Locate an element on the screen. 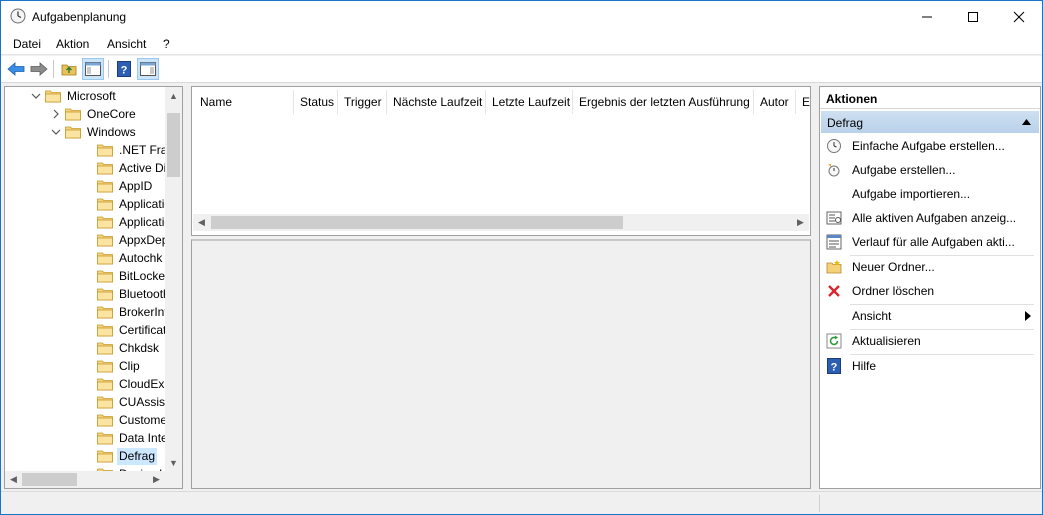 The height and width of the screenshot is (515, 1043). tree-item: Clip is located at coordinates (119, 366).